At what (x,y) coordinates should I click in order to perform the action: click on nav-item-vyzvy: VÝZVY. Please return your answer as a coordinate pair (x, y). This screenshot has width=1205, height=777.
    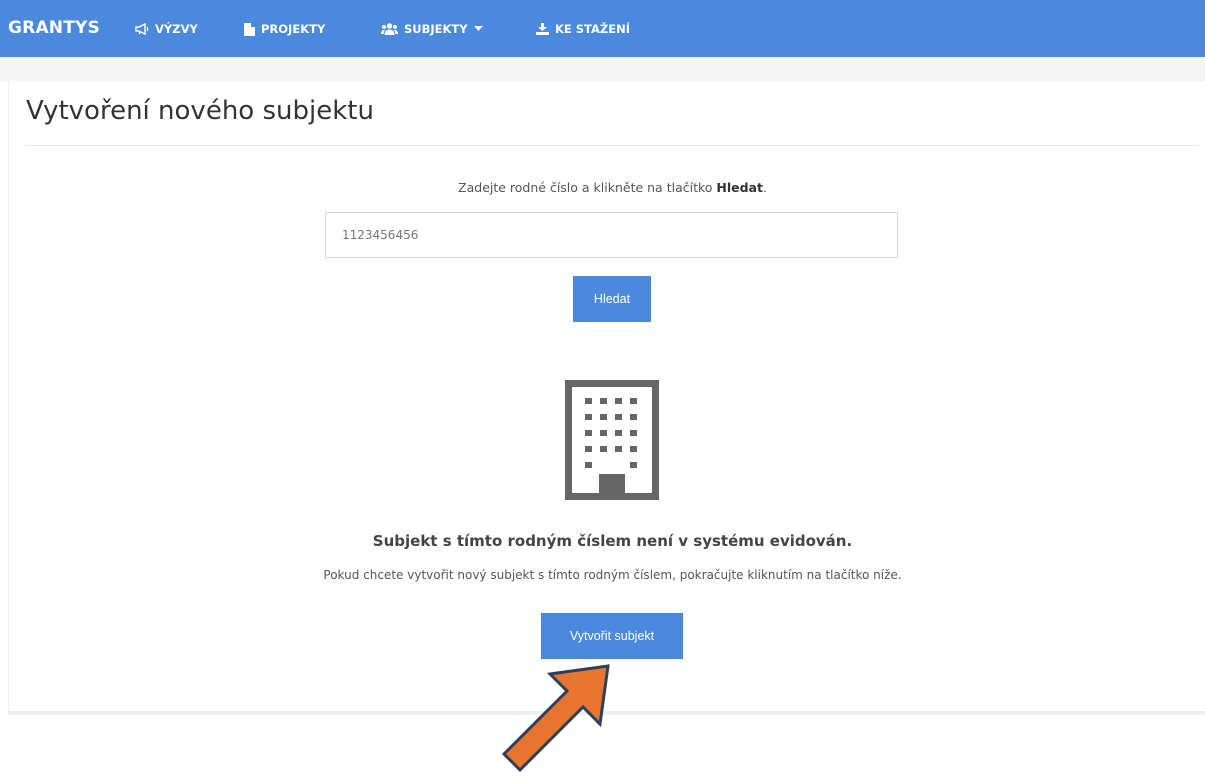
    Looking at the image, I should click on (166, 29).